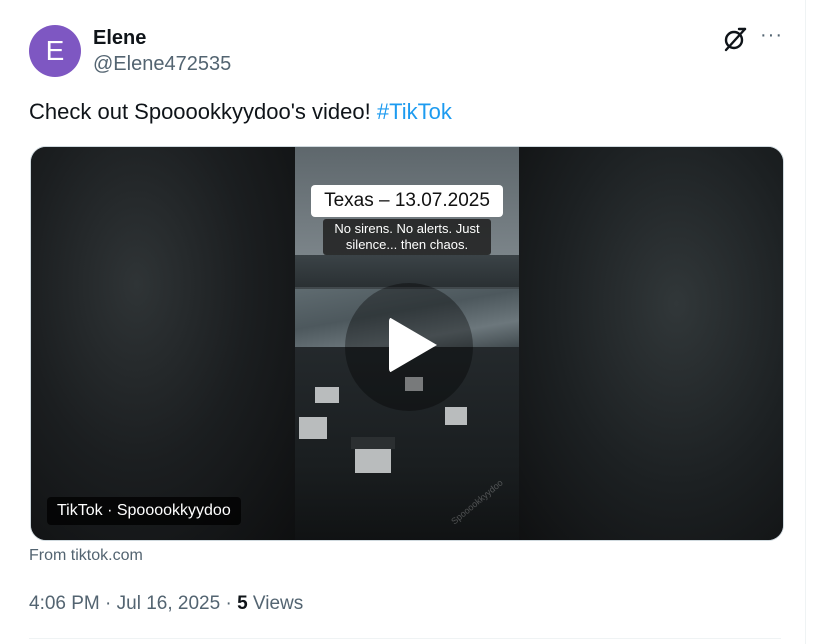 The height and width of the screenshot is (644, 834). I want to click on divider, so click(405, 638).